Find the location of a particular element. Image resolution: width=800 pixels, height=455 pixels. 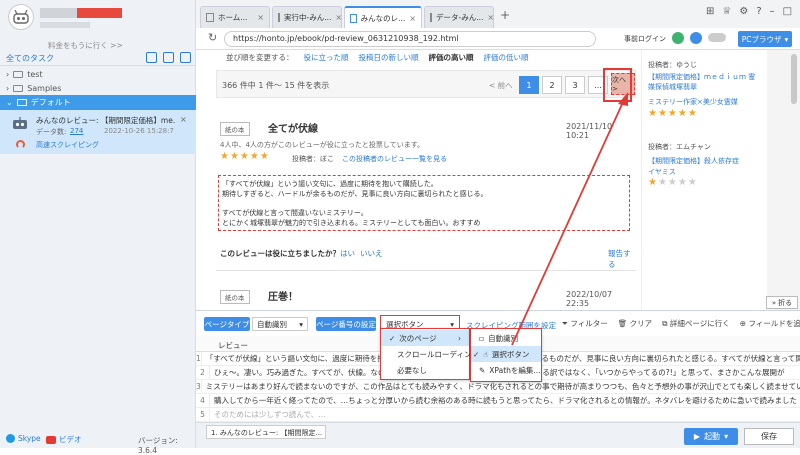

review-body-line: すべてが伏線と言って間違いないミステリー。 is located at coordinates (295, 213).